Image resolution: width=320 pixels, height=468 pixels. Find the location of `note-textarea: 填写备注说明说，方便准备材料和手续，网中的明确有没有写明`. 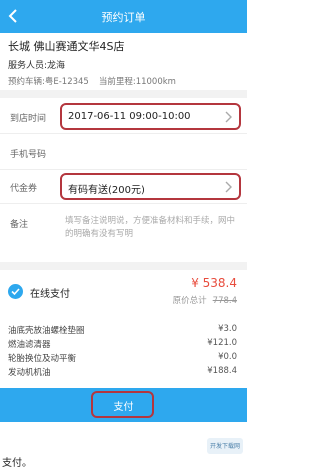

note-textarea: 填写备注说明说，方便准备材料和手续，网中的明确有没有写明 is located at coordinates (152, 228).